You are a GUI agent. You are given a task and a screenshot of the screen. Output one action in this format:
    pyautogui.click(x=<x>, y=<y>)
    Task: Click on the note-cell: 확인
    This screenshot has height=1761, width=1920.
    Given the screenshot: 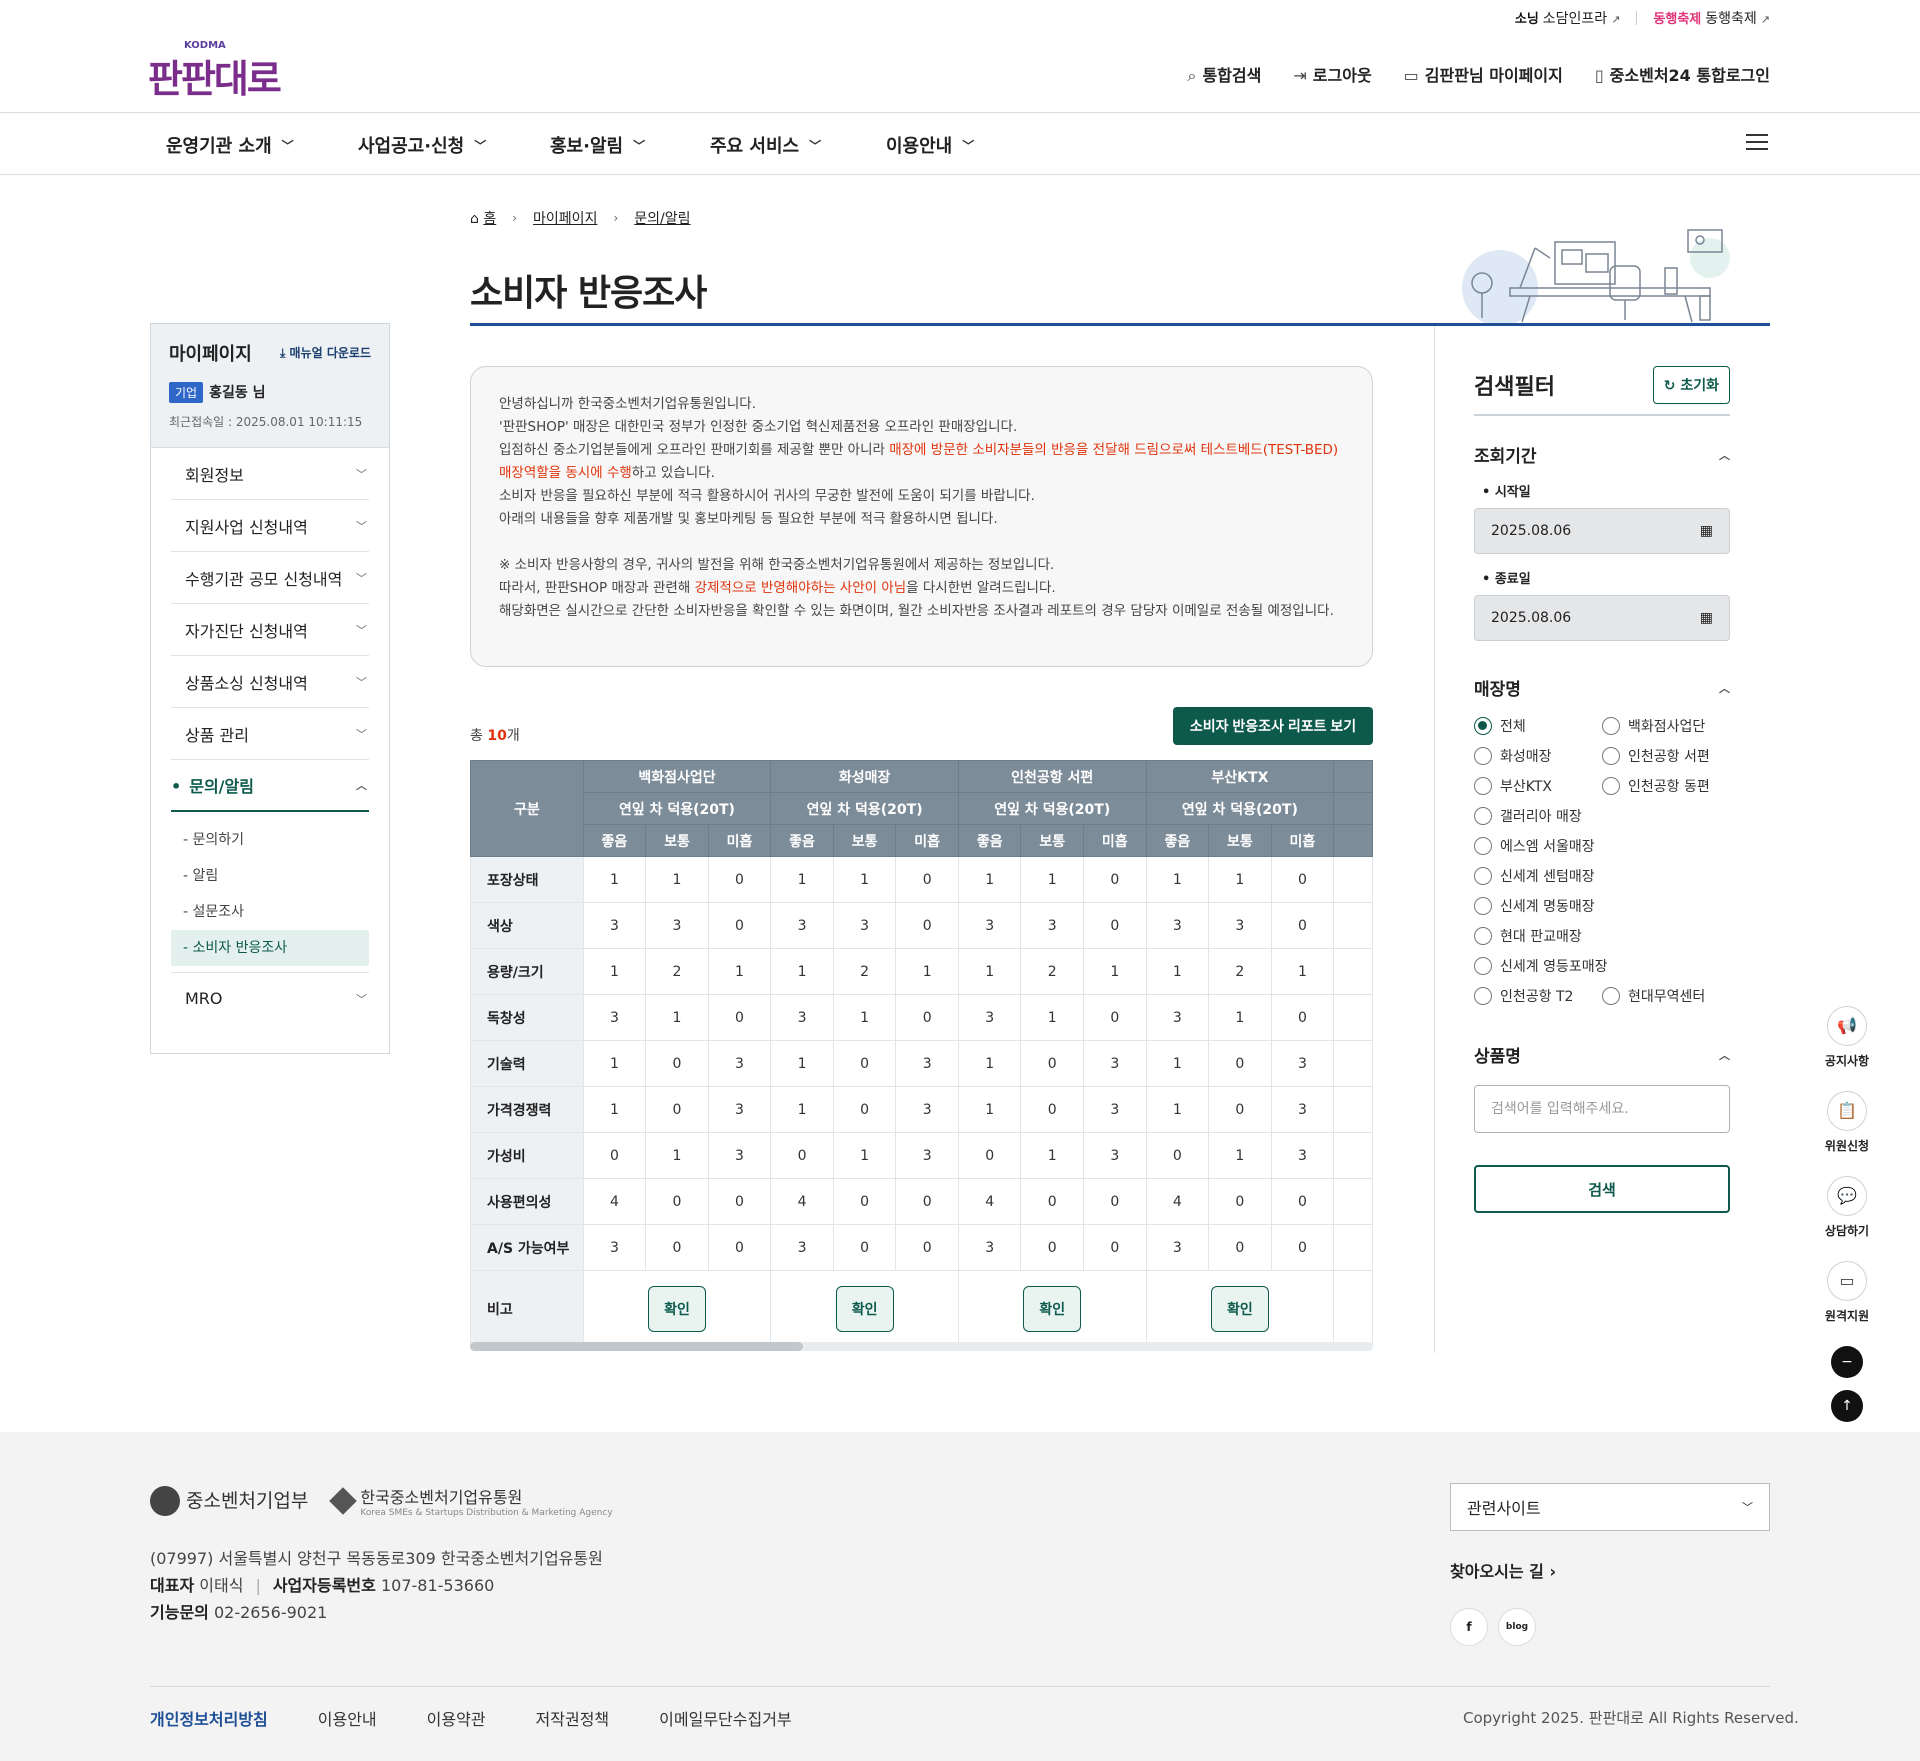 What is the action you would take?
    pyautogui.click(x=1052, y=1308)
    